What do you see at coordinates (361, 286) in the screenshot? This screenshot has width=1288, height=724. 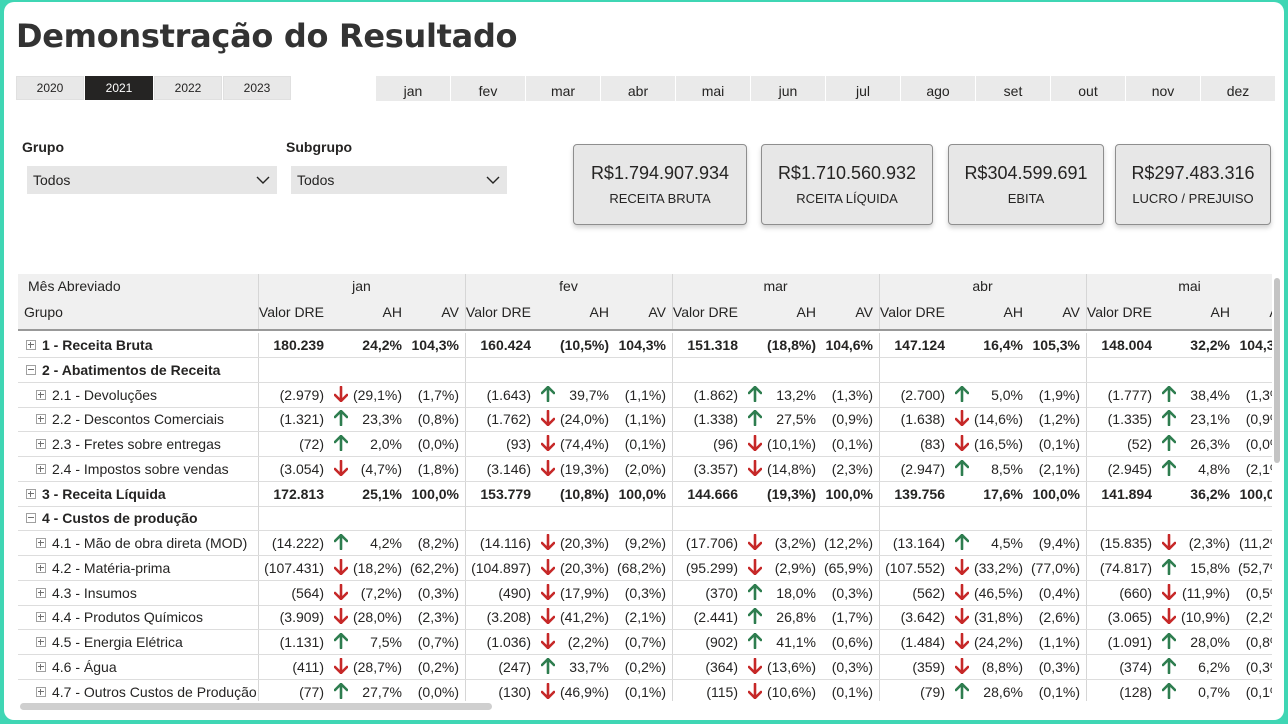 I see `matrix-month-header-jan: jan` at bounding box center [361, 286].